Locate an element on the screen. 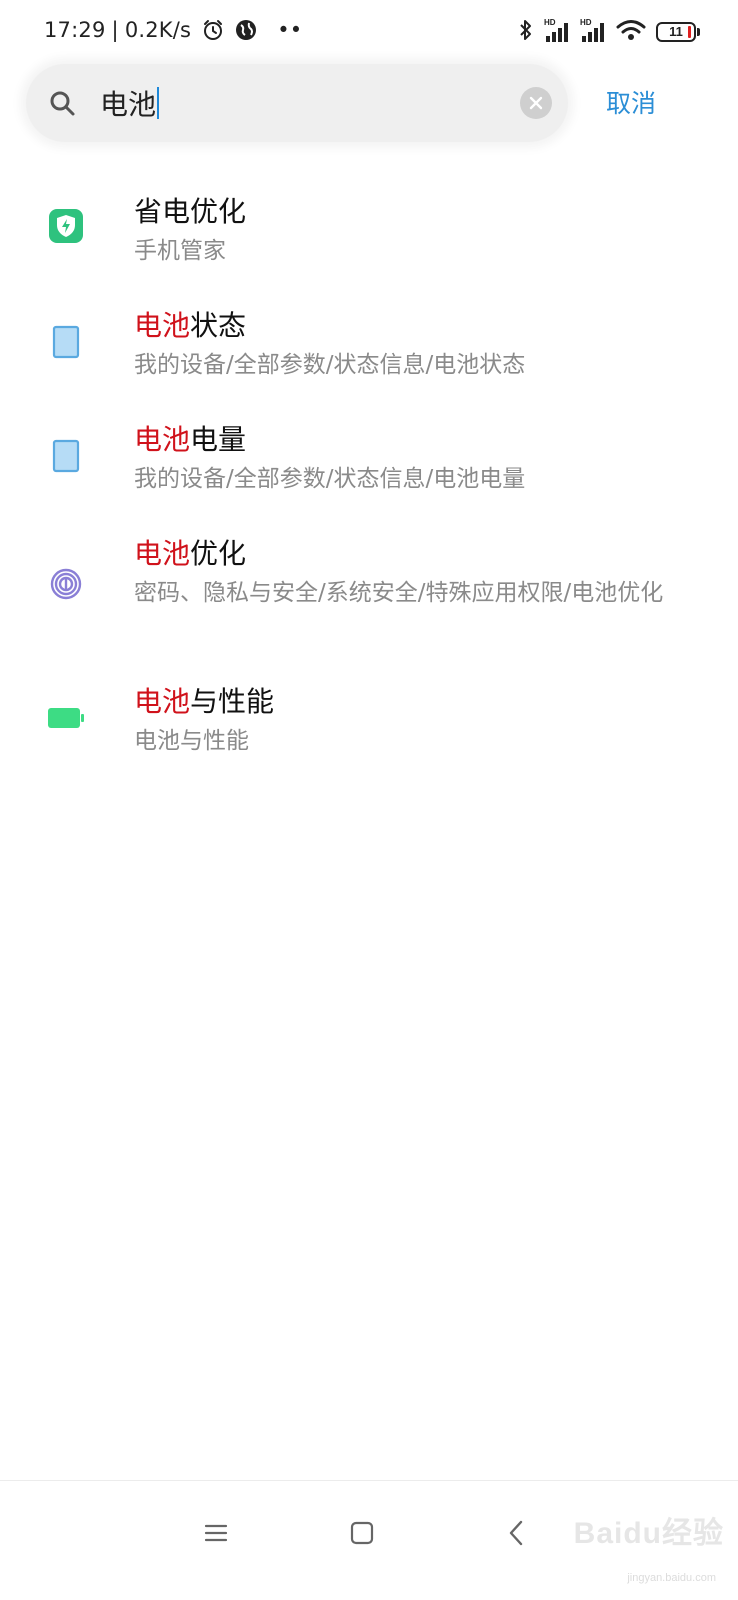 Image resolution: width=738 pixels, height=1600 pixels. result-path: 电池与性能 is located at coordinates (191, 741).